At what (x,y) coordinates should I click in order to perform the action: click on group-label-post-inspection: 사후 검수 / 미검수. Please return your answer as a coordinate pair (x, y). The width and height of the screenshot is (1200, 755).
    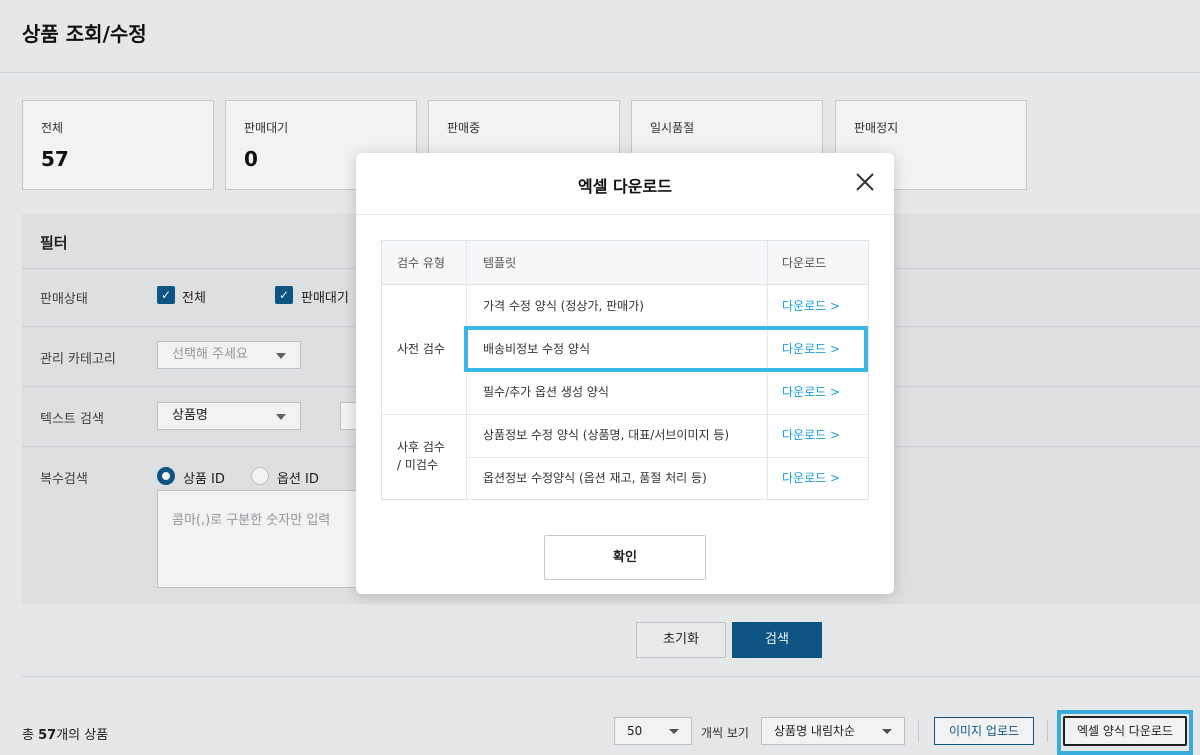
    Looking at the image, I should click on (421, 456).